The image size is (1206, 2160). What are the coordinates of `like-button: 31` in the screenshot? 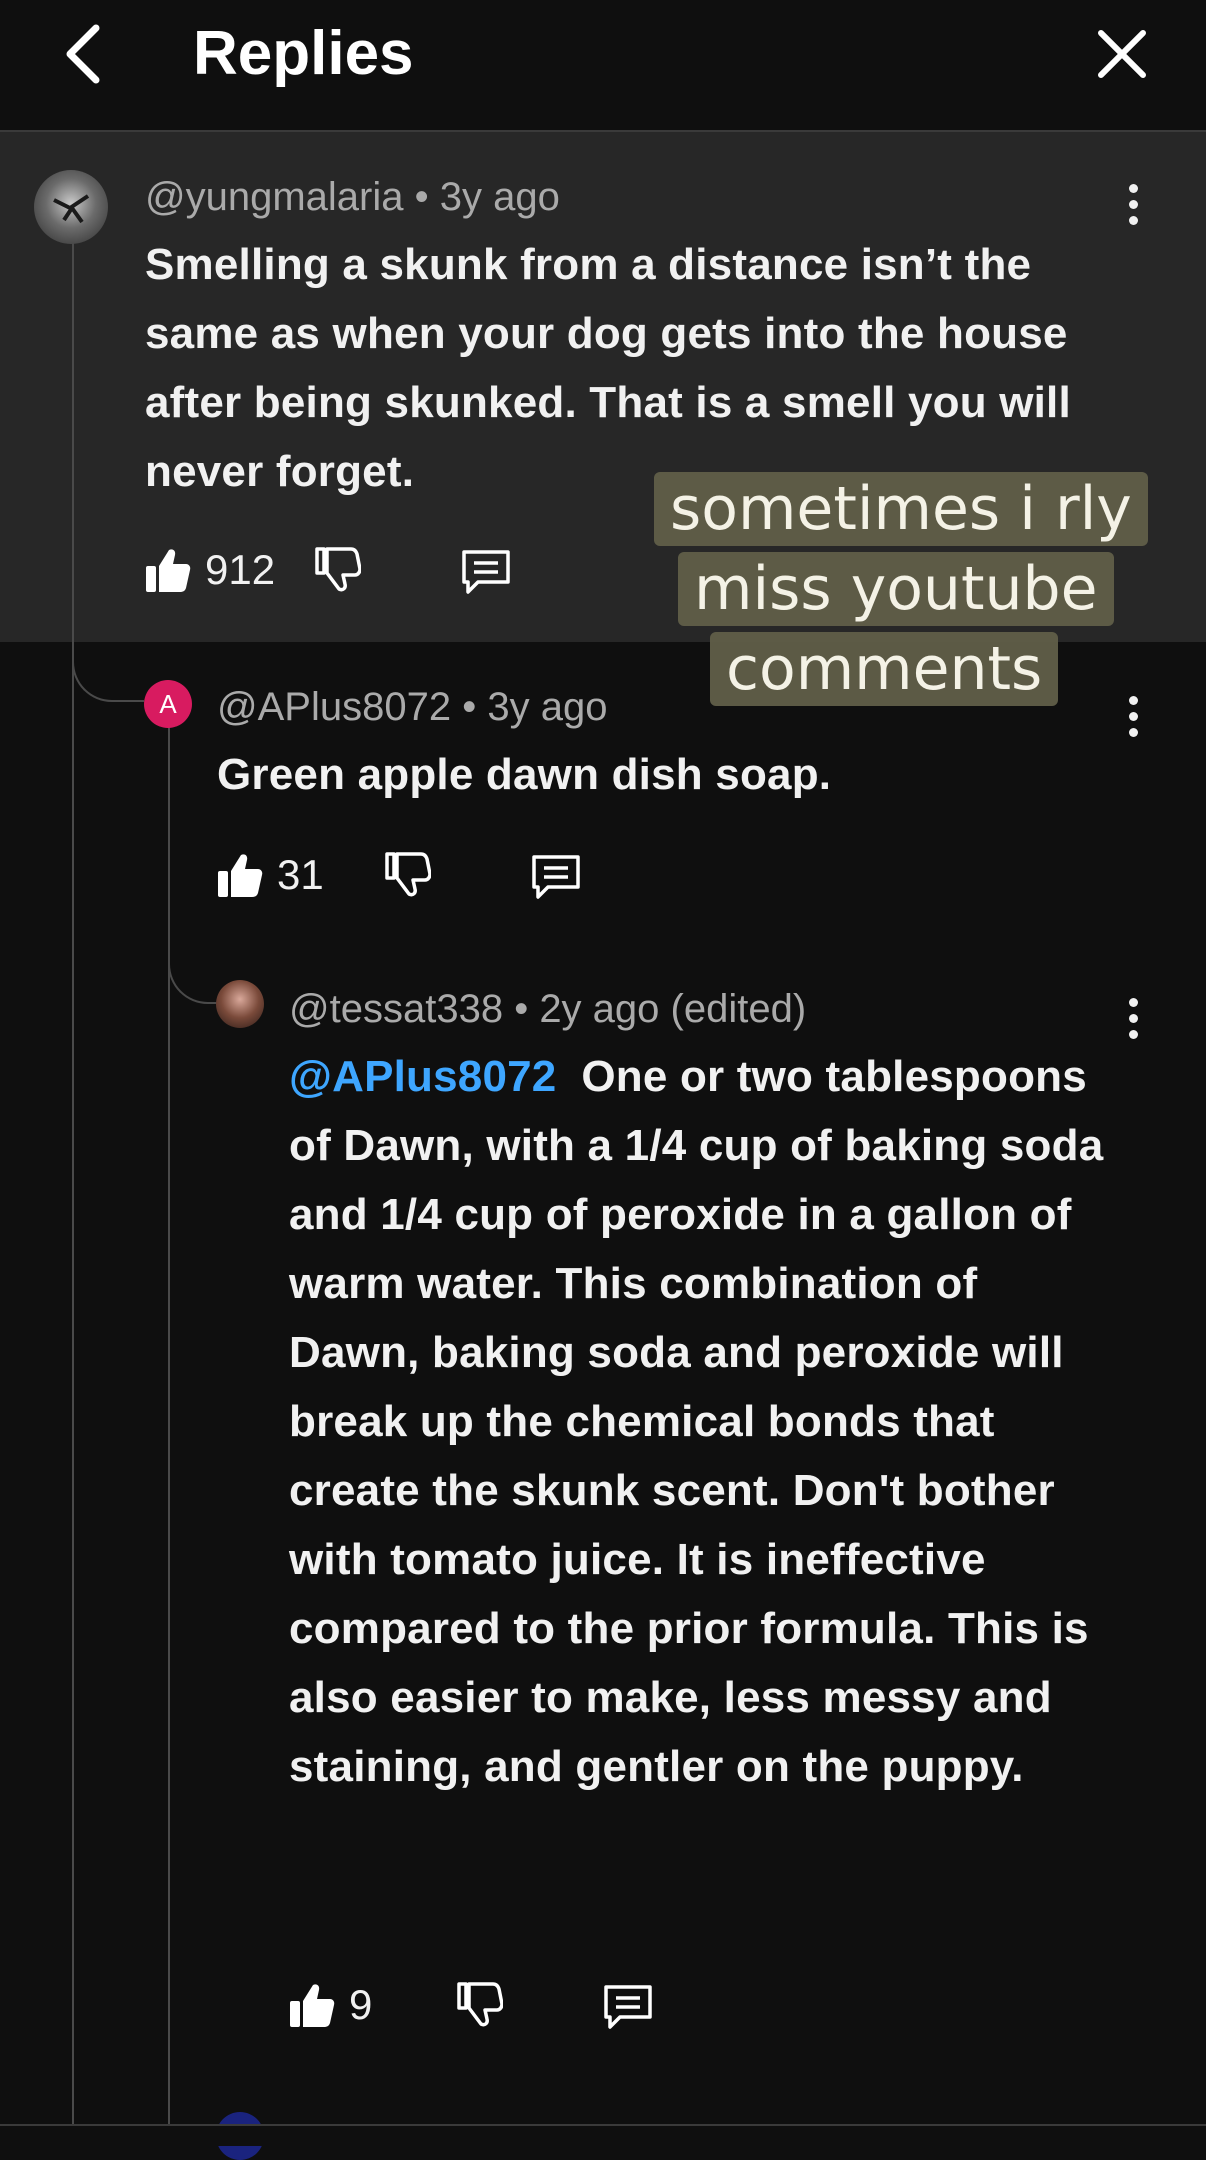 It's located at (270, 875).